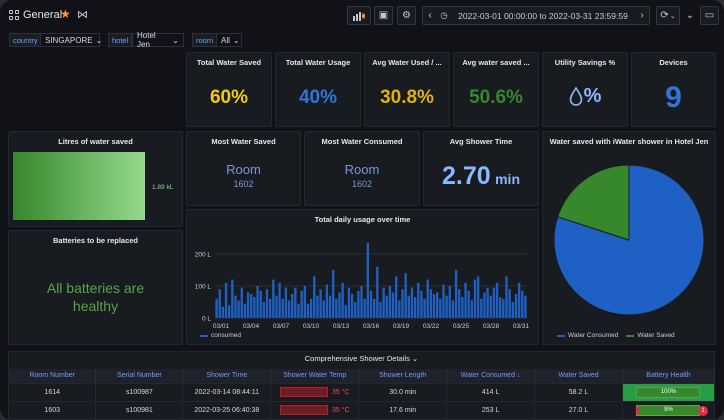 Image resolution: width=724 pixels, height=420 pixels. I want to click on pie-legend-item-consumed: Water Consumed, so click(587, 335).